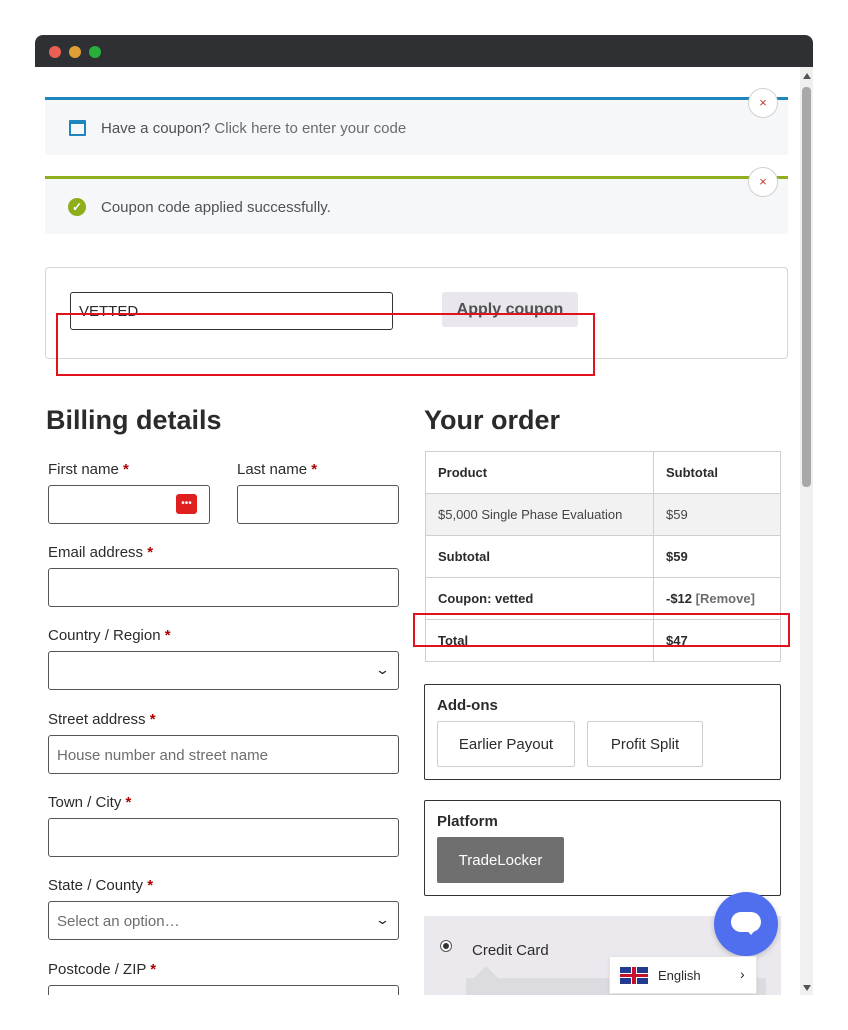 This screenshot has width=848, height=1030. What do you see at coordinates (88, 469) in the screenshot?
I see `first-name-label: First name *` at bounding box center [88, 469].